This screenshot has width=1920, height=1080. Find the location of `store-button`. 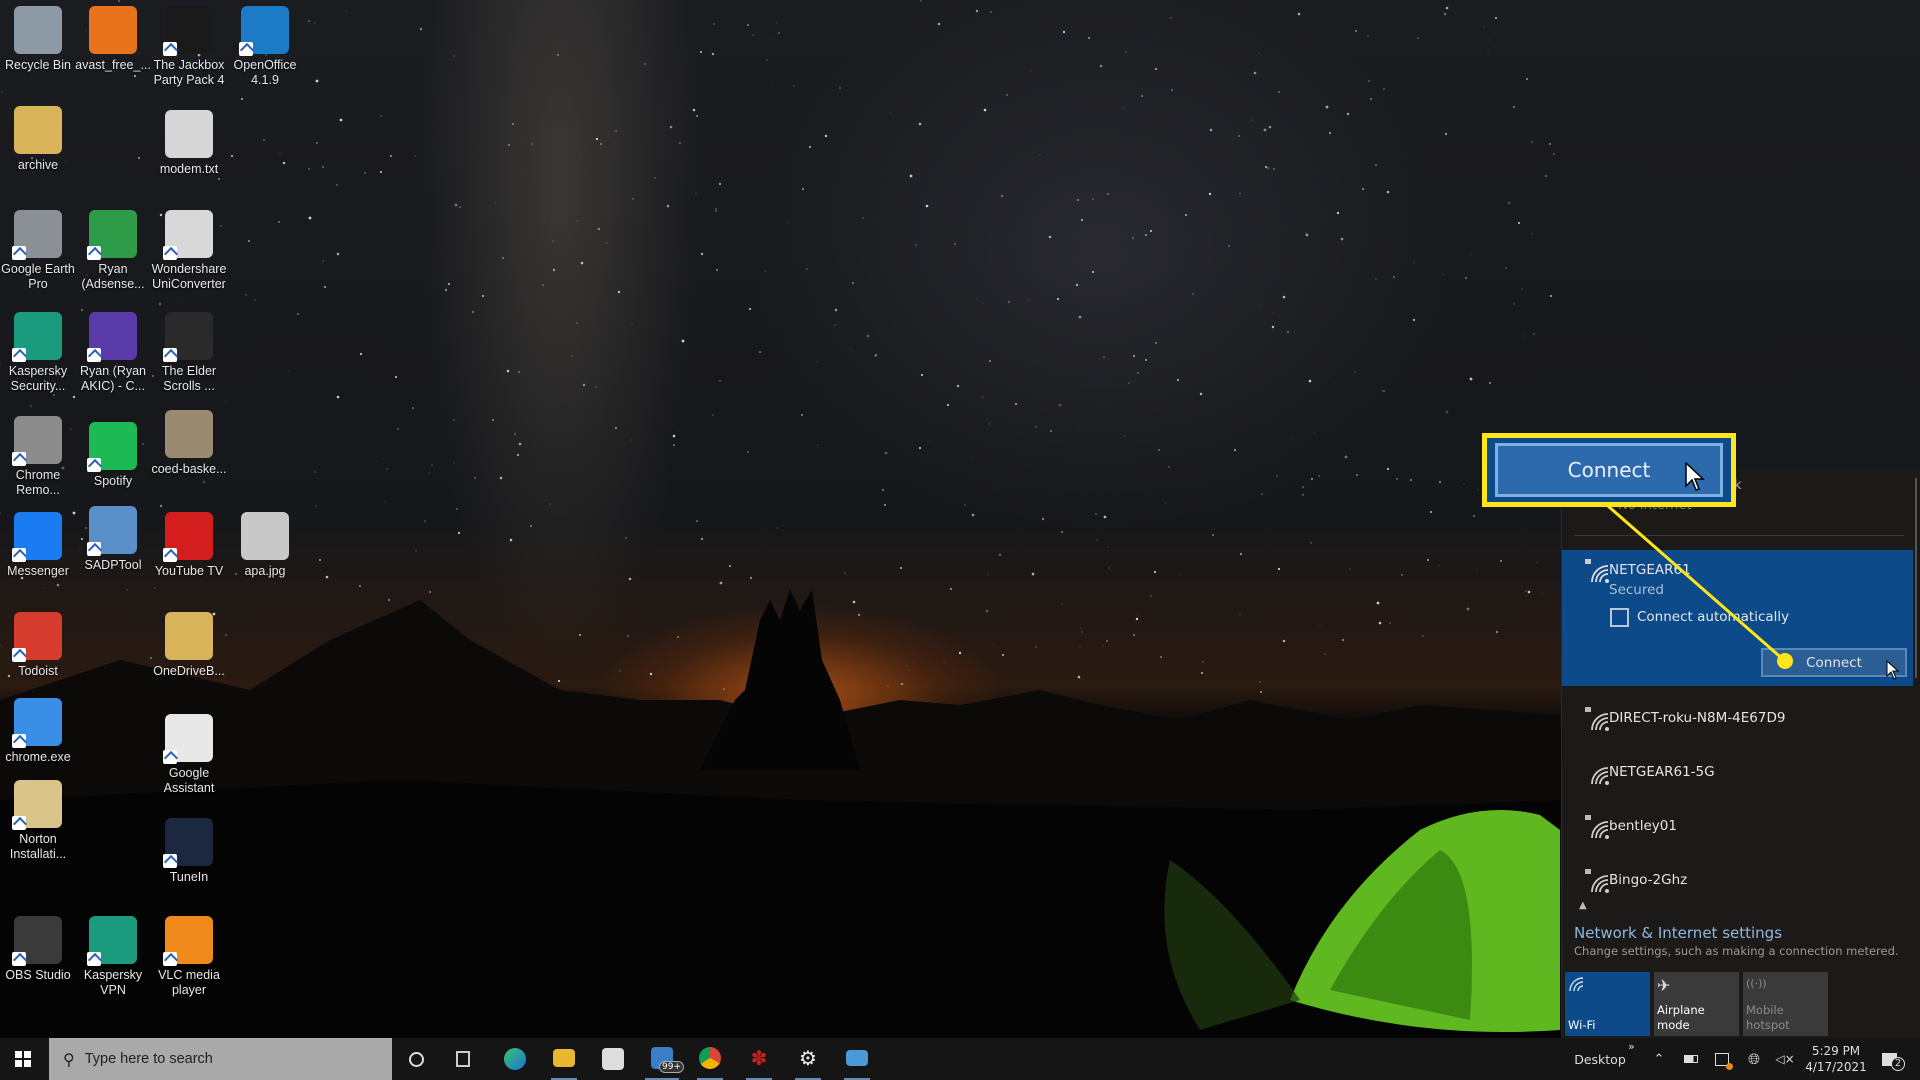

store-button is located at coordinates (613, 1059).